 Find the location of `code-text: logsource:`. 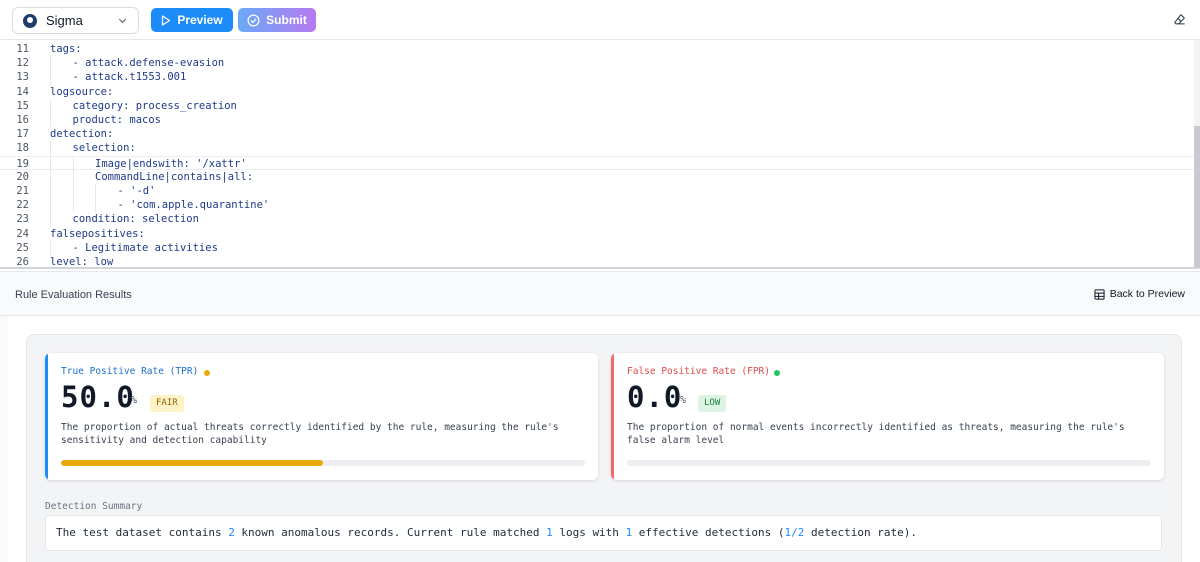

code-text: logsource: is located at coordinates (82, 91).